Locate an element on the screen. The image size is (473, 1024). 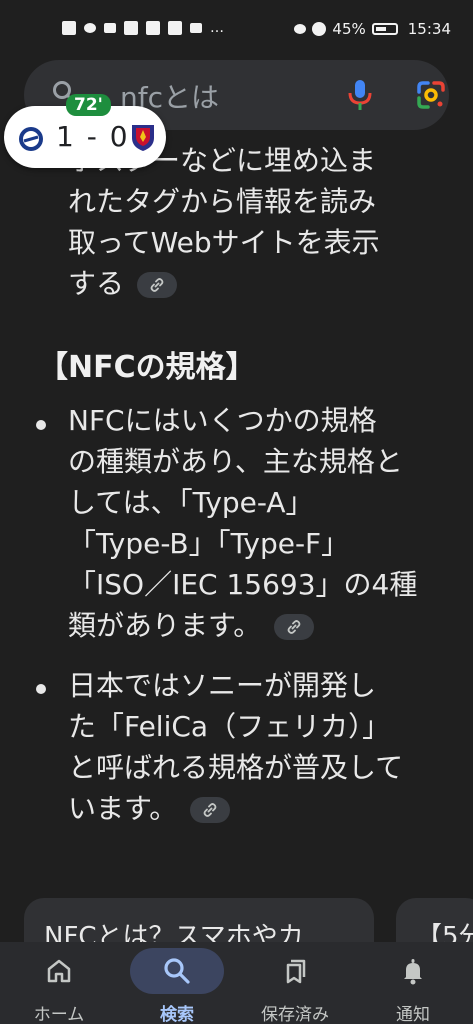
section-heading: 【NFCの規格】 is located at coordinates (147, 367).